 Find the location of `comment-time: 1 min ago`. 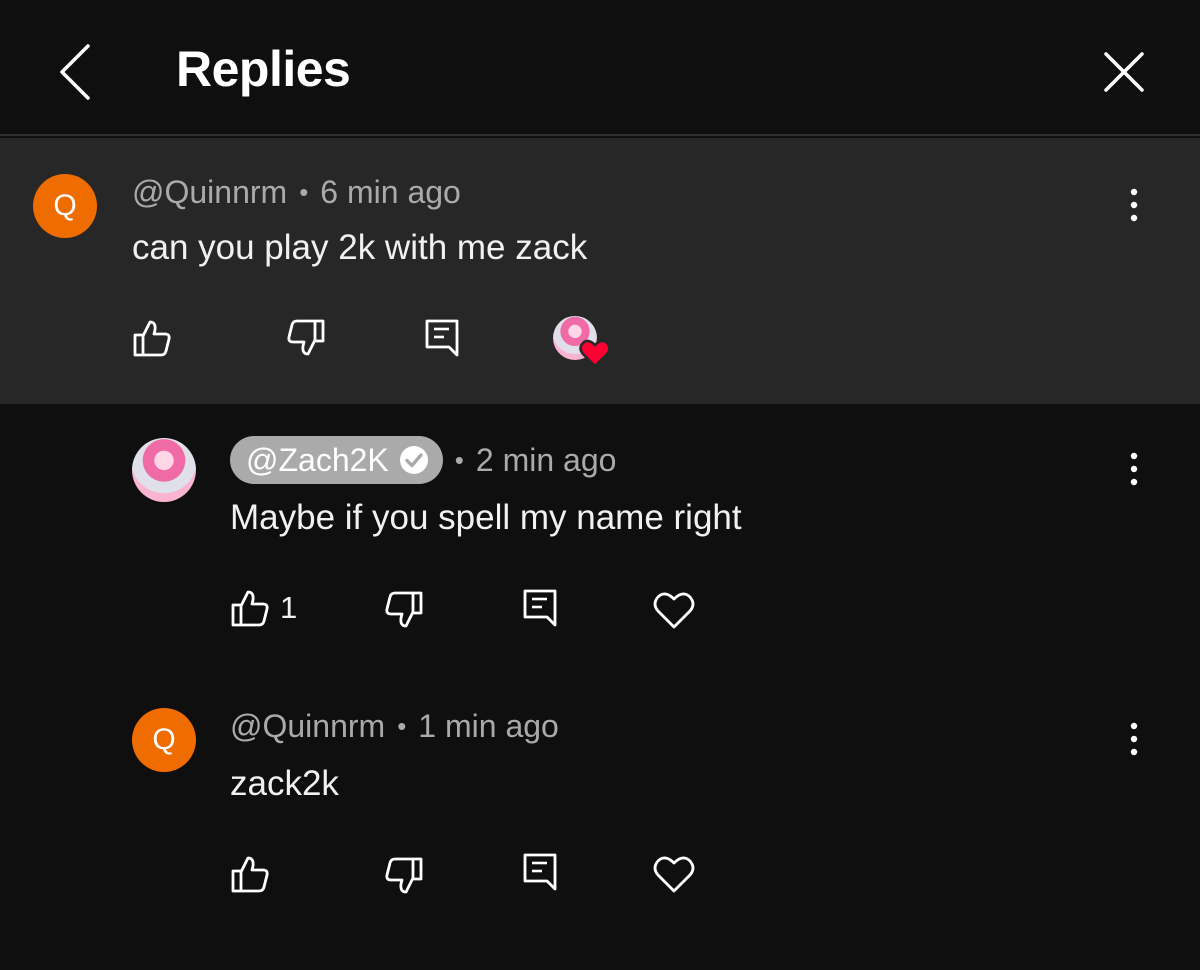

comment-time: 1 min ago is located at coordinates (488, 726).